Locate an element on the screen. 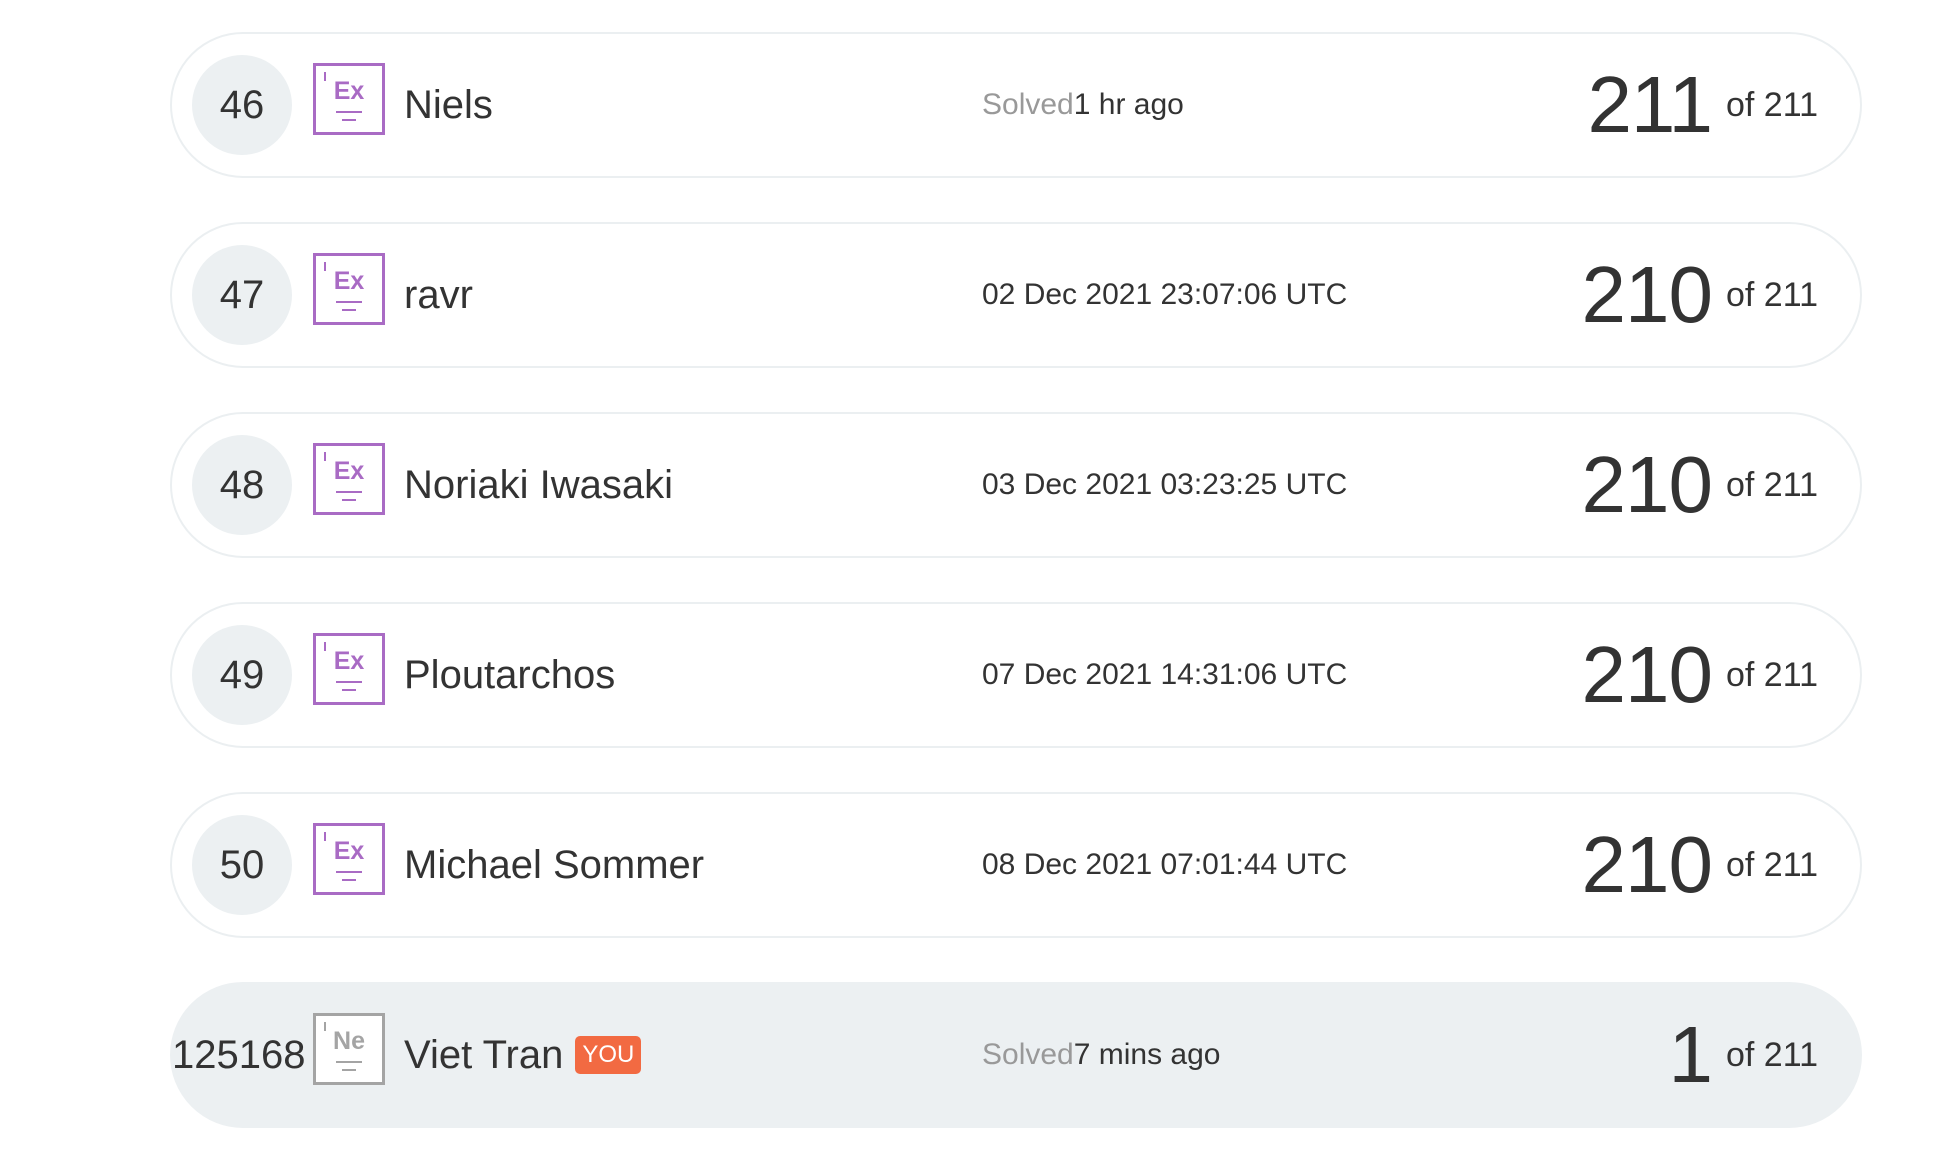 The image size is (1936, 1172). solved-time: 08 Dec 2021 07:01:44 UTC is located at coordinates (1165, 864).